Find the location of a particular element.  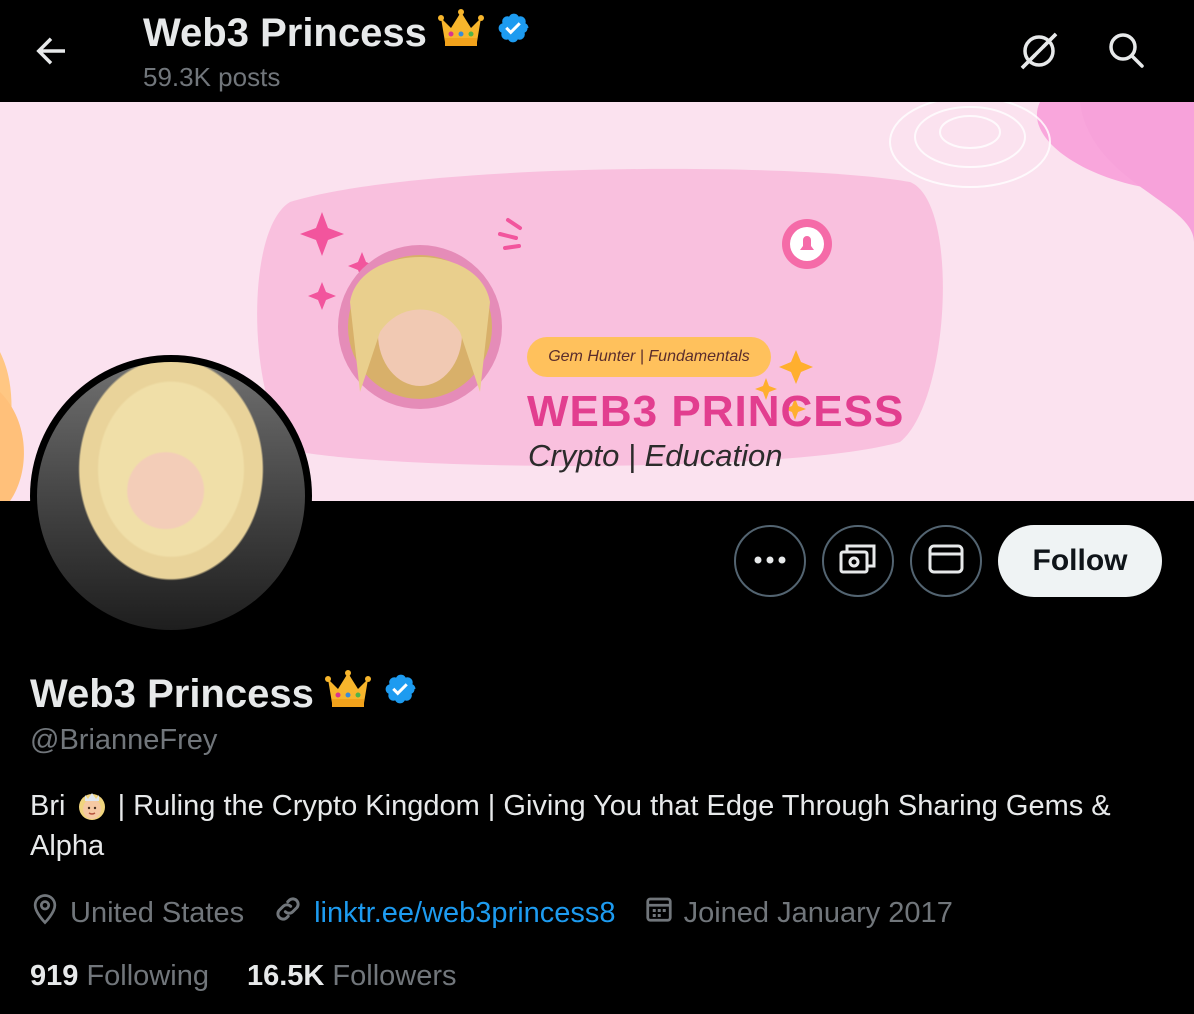

banner-subtitle: Crypto | Education is located at coordinates (655, 455).